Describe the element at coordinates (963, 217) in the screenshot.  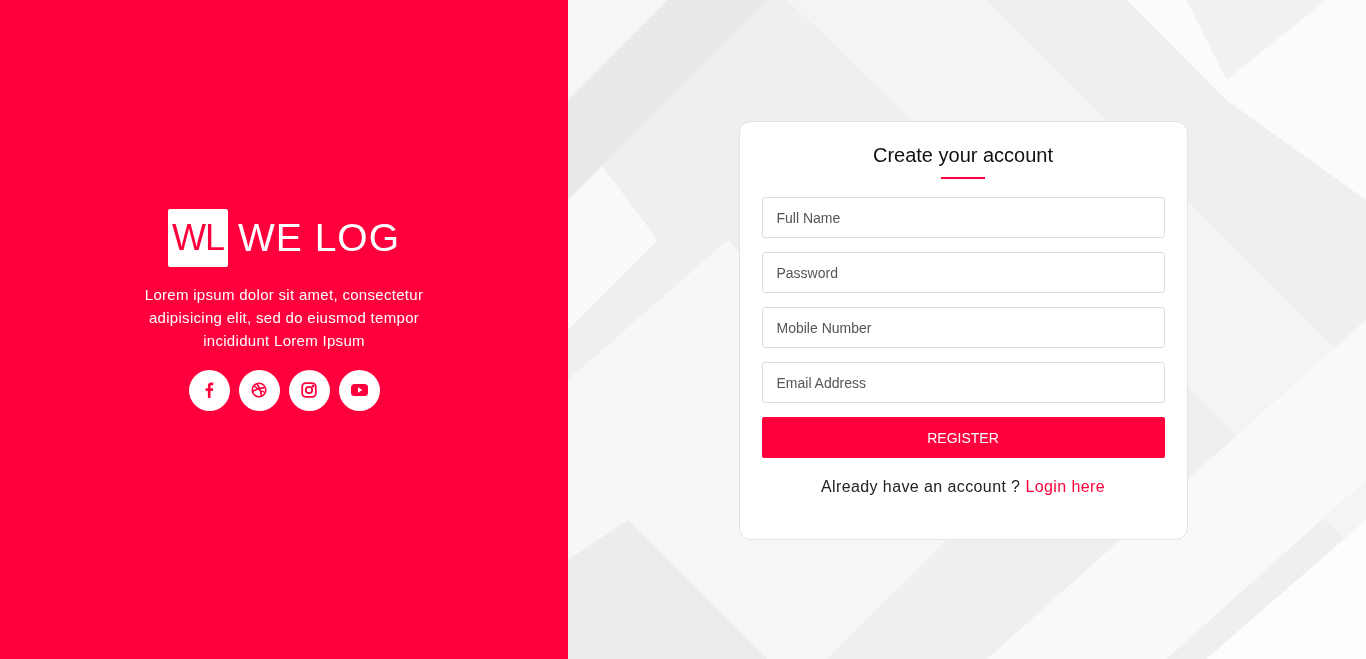
I see `input-field: Full Name` at that location.